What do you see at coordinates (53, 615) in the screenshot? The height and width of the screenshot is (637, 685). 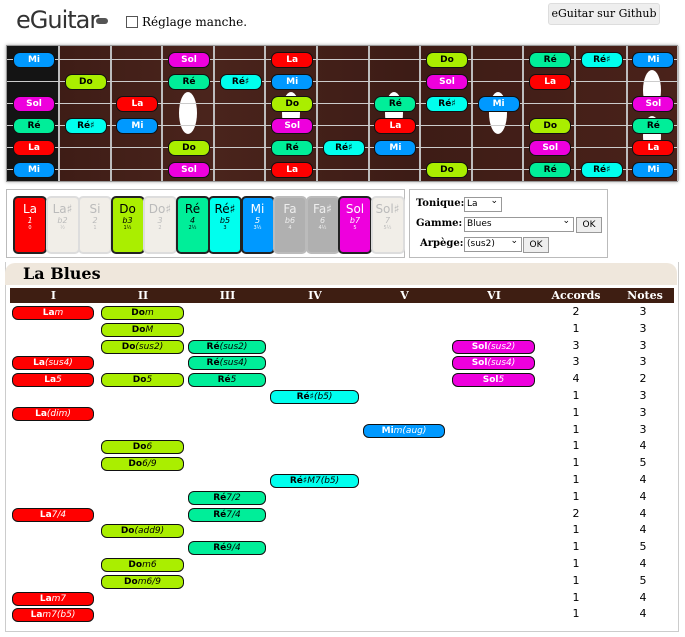 I see `chord-button: Lam7(b5)` at bounding box center [53, 615].